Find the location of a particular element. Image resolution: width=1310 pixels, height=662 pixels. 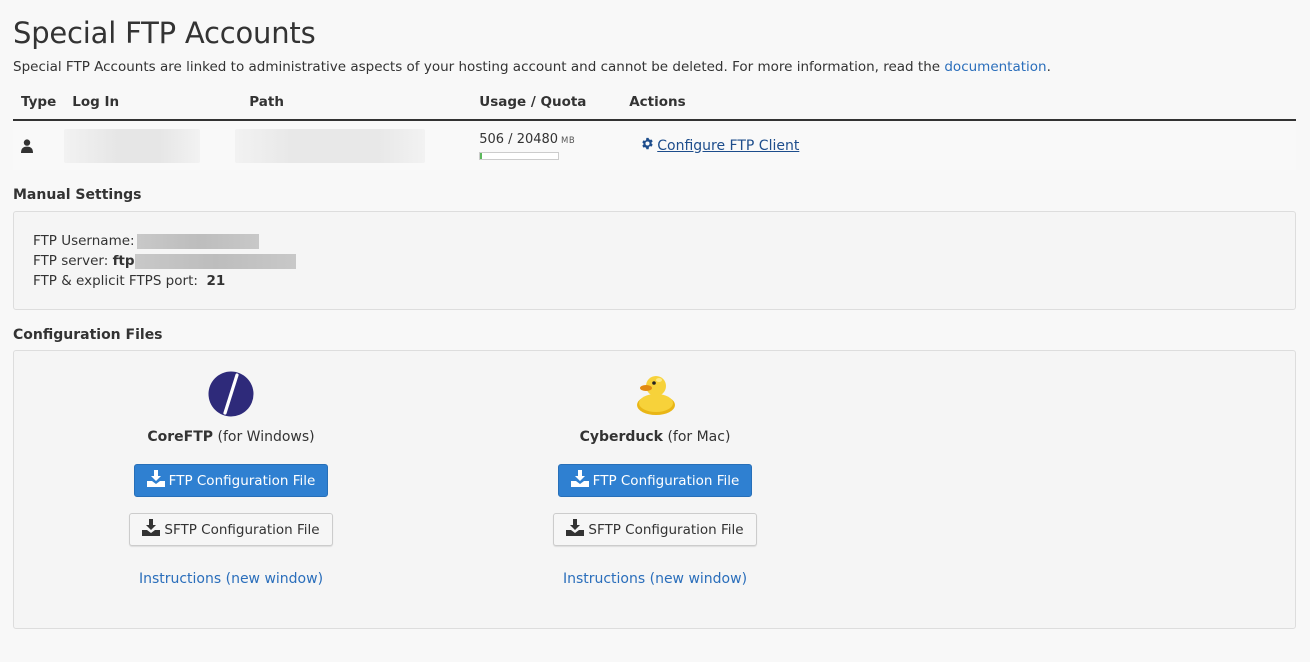

ftp-server-line: FTP server: ftp is located at coordinates (654, 261).